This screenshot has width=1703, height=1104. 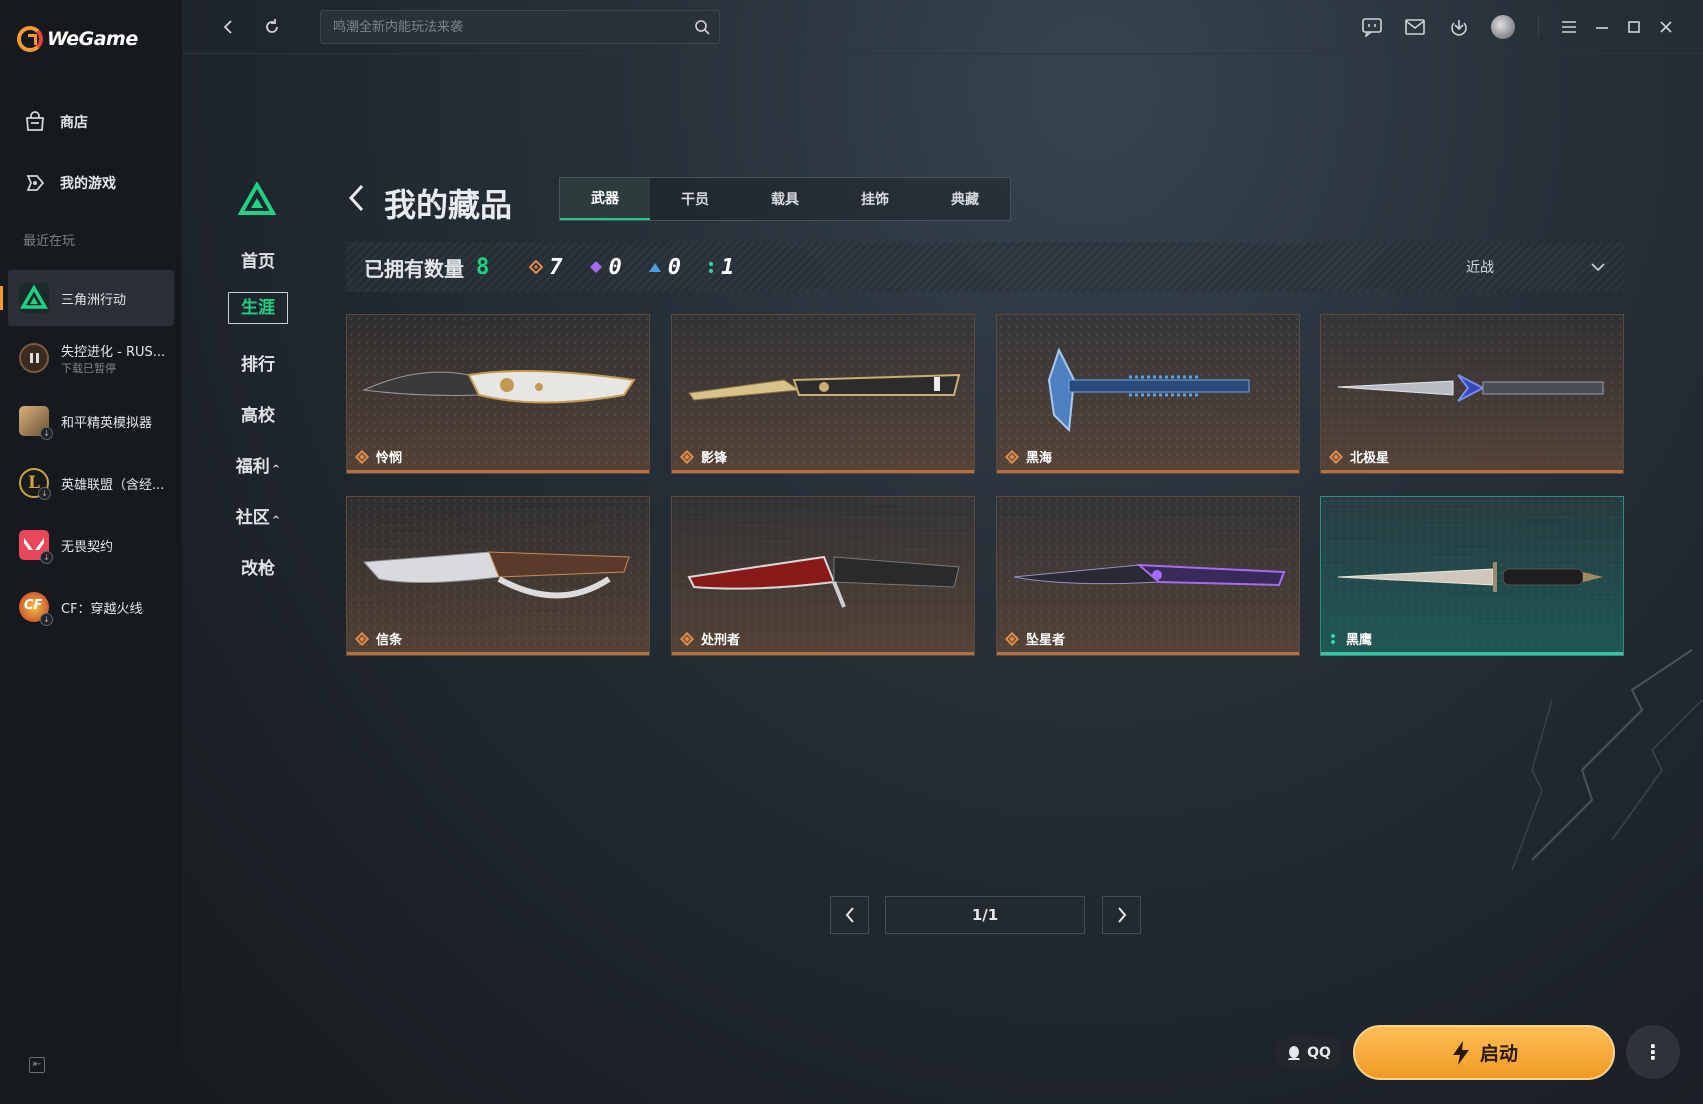 What do you see at coordinates (823, 394) in the screenshot?
I see `weapon-card: 影锋` at bounding box center [823, 394].